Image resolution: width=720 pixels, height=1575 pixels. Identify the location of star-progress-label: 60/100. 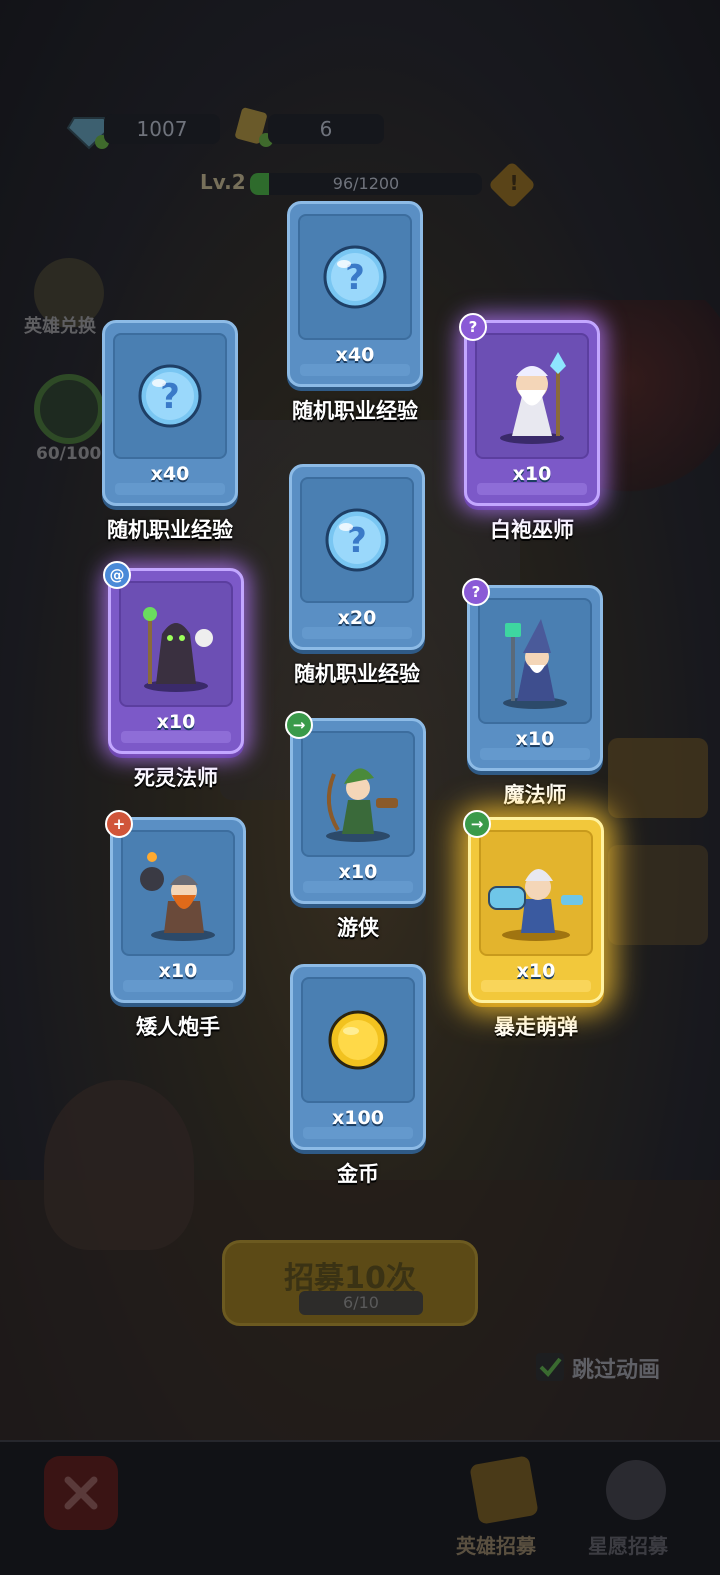
(69, 454).